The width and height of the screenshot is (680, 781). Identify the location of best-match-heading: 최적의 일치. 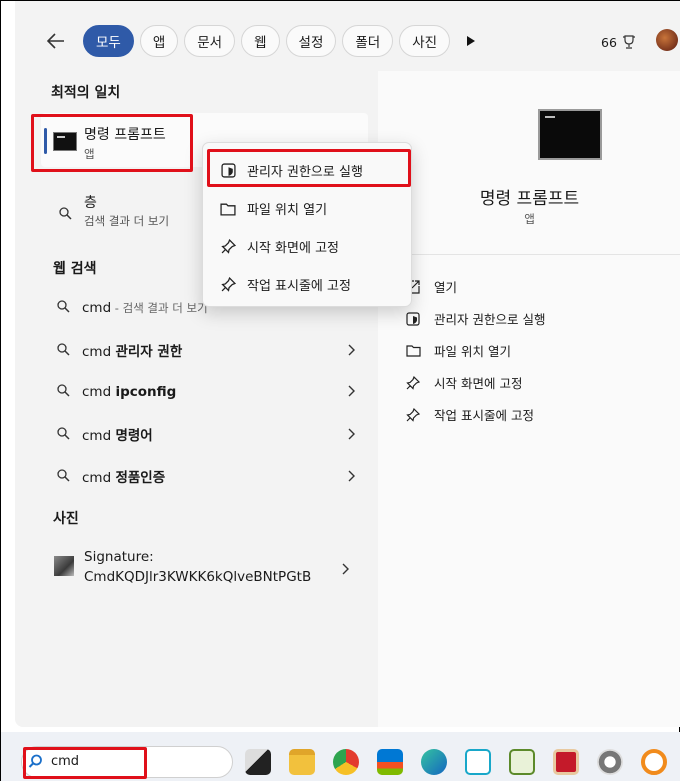
(86, 93).